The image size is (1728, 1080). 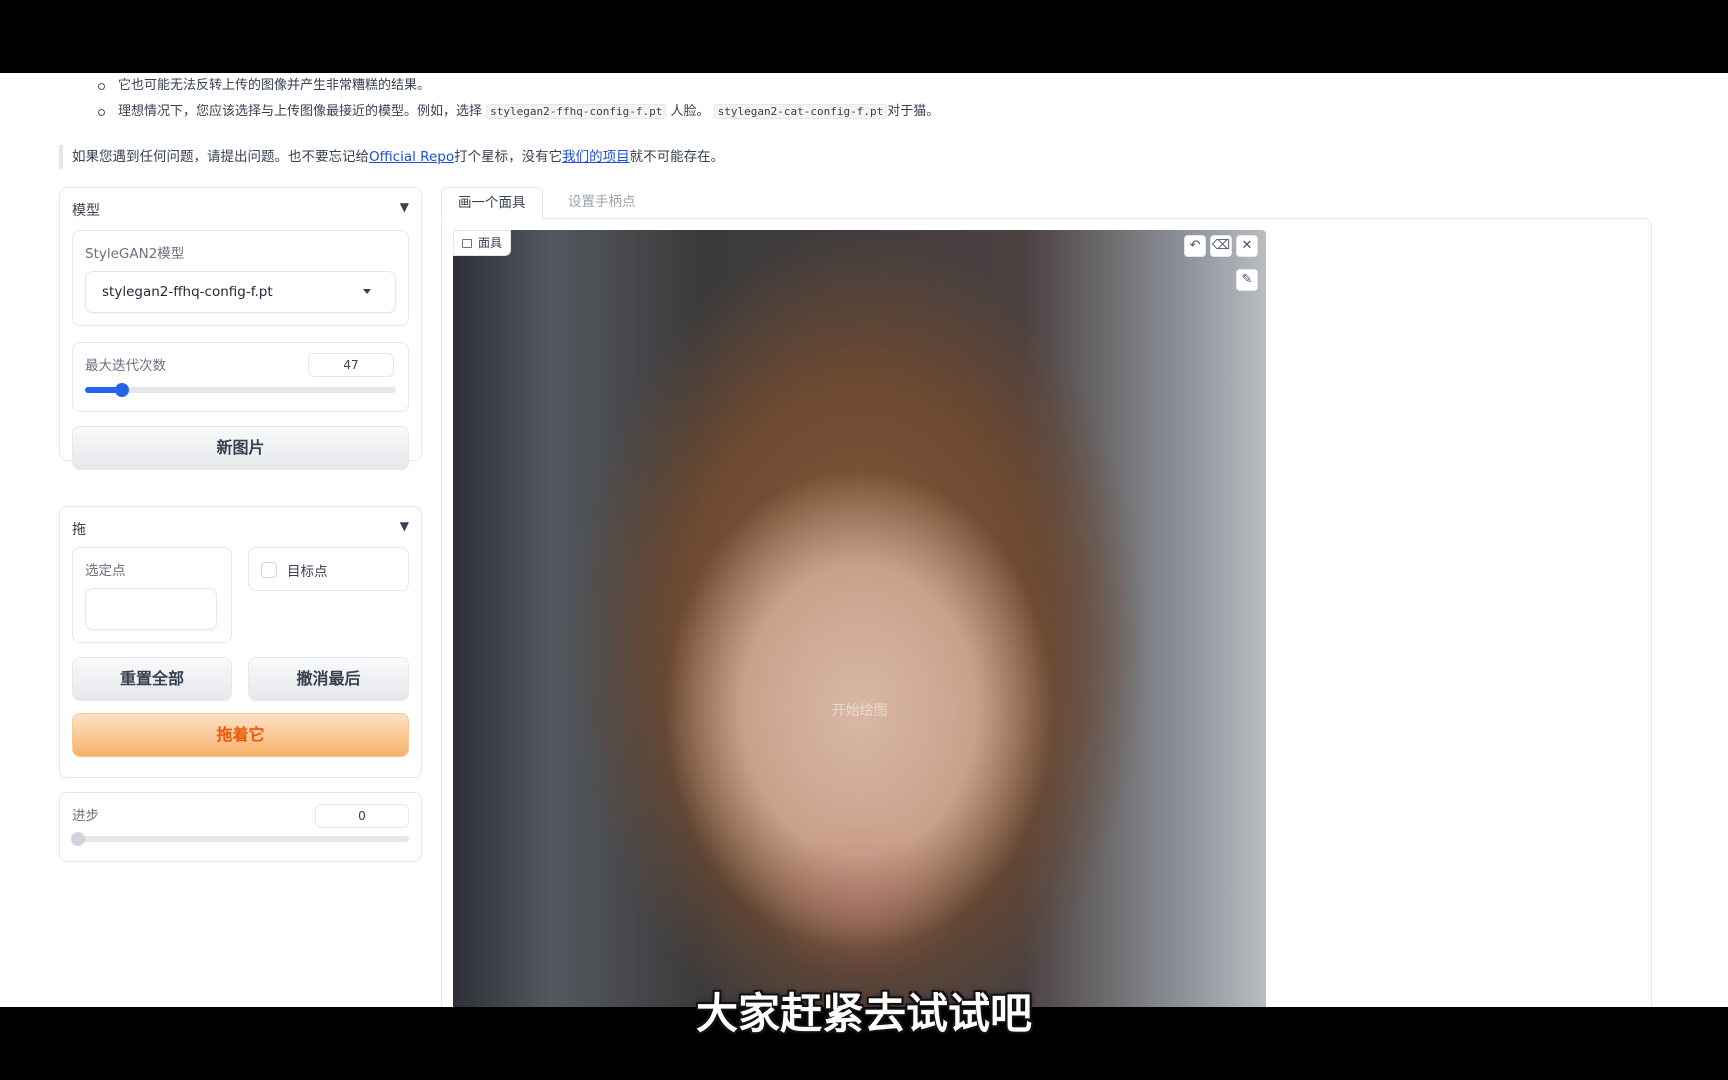 I want to click on progress-slider-thumb, so click(x=78, y=839).